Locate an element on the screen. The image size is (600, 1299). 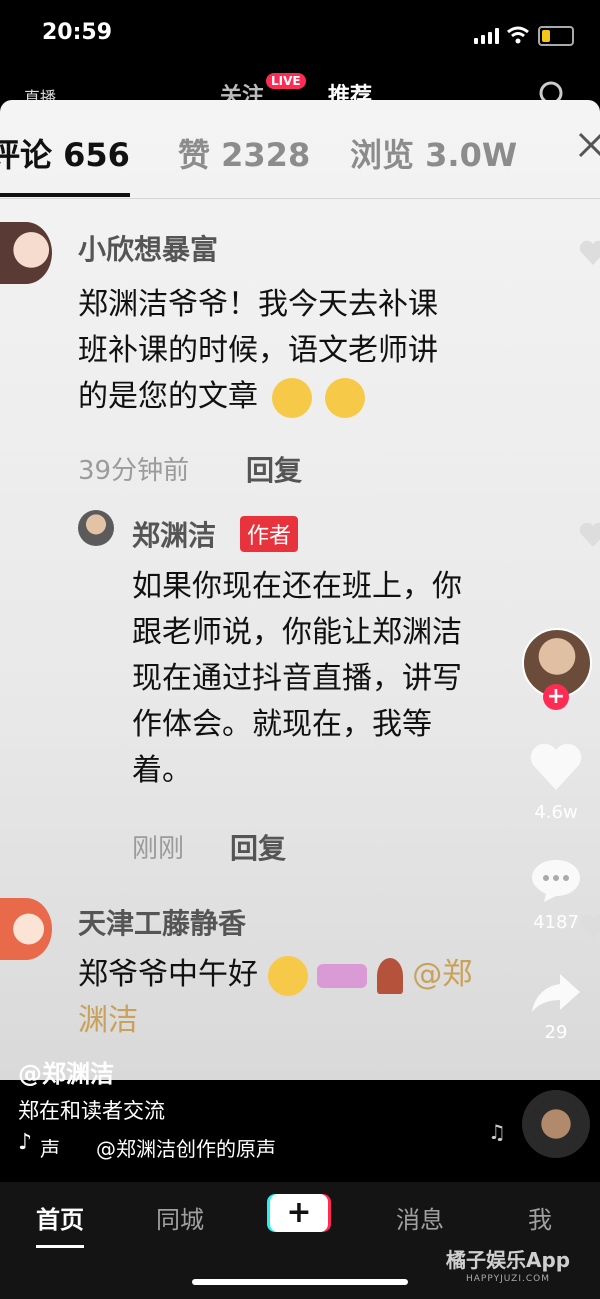
status-bar: 20:59 is located at coordinates (300, 35).